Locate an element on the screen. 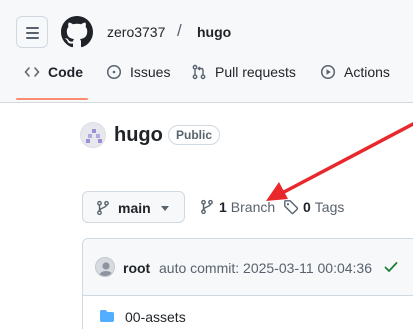 The width and height of the screenshot is (413, 329). selected-tab-indicator is located at coordinates (52, 99).